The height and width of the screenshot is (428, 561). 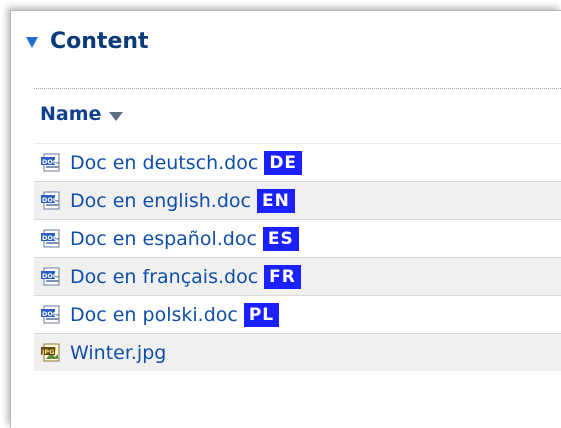 I want to click on file-name-link: Doc en deutsch.doc, so click(x=164, y=163).